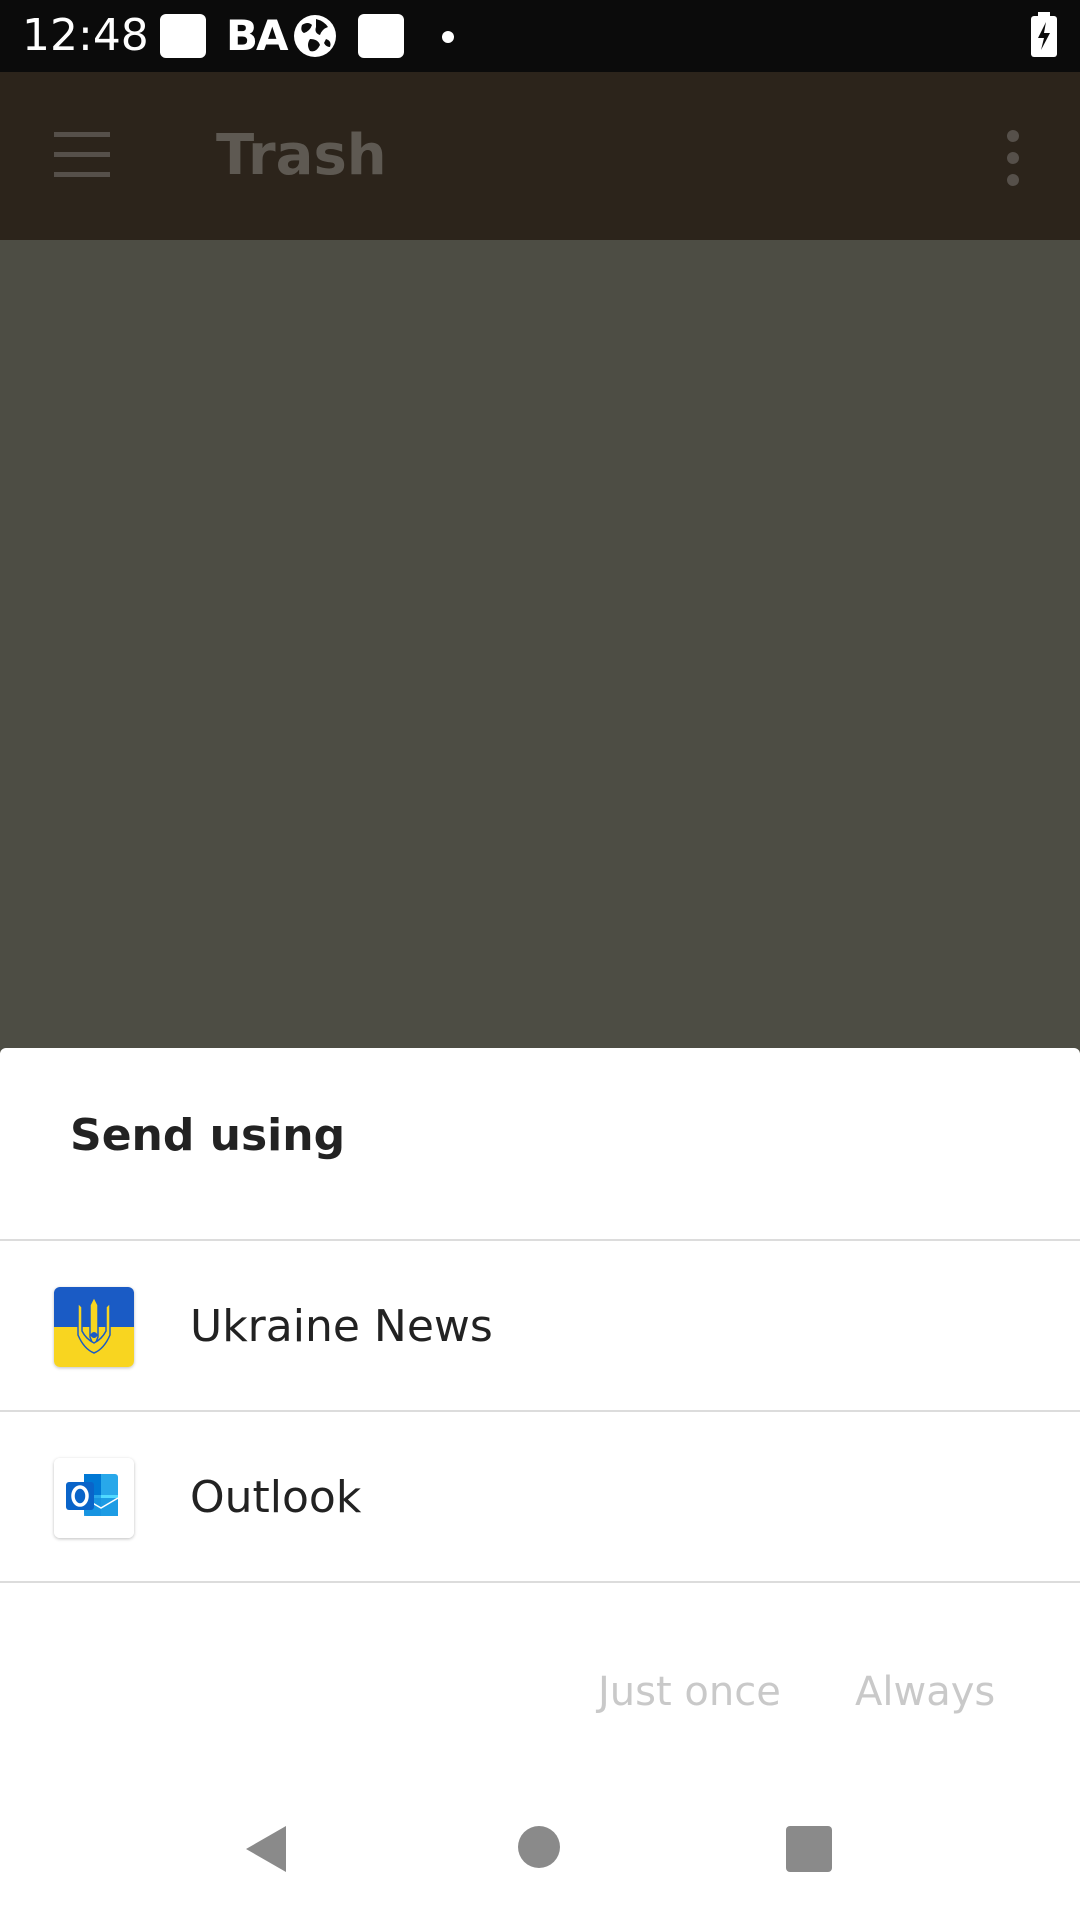 The image size is (1080, 1920). Describe the element at coordinates (1044, 34) in the screenshot. I see `battery-charging-icon` at that location.